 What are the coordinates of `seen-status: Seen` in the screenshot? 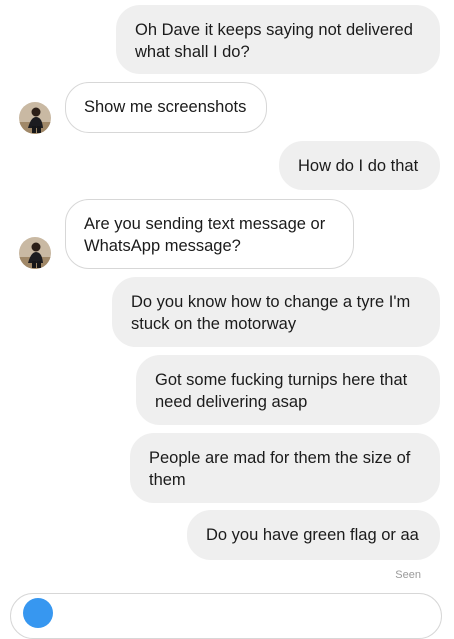 It's located at (408, 575).